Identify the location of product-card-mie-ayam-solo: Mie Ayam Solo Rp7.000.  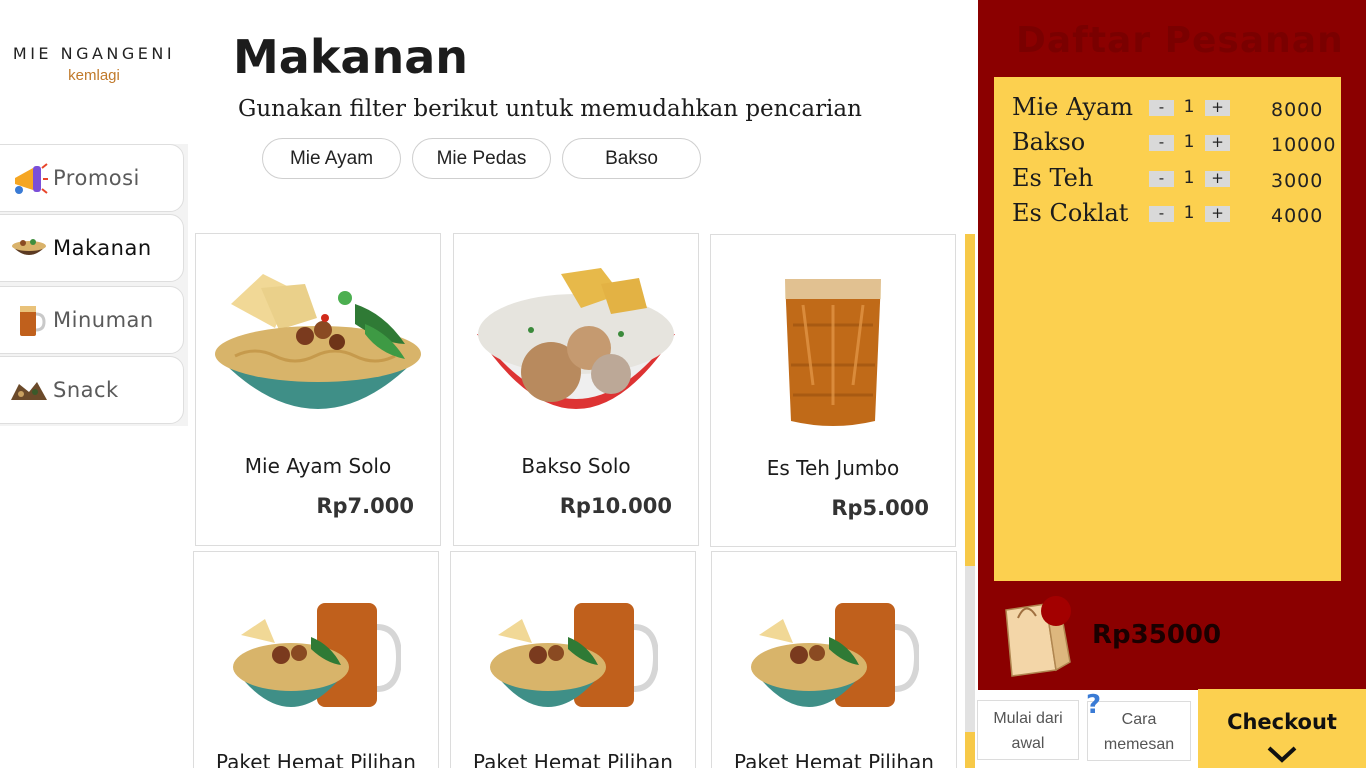
(318, 389).